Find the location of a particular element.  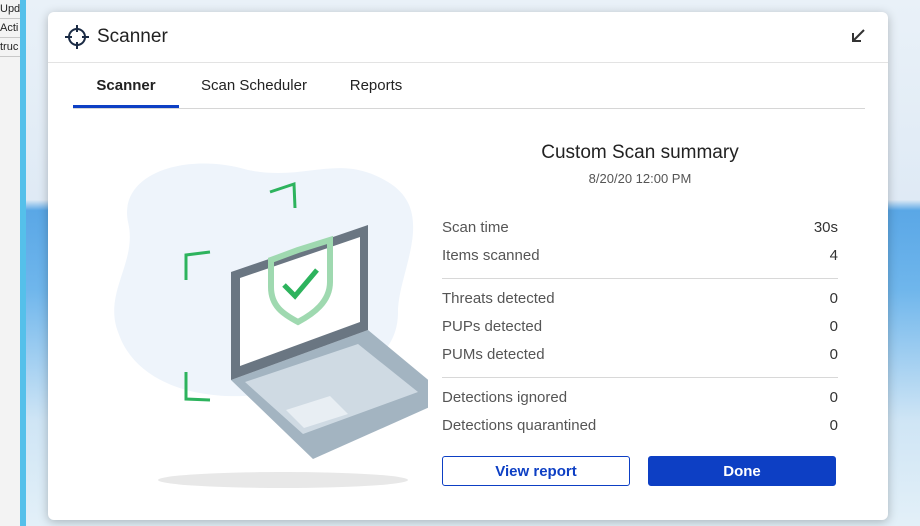

background-window-strip: Upd Acti truc is located at coordinates (11, 263).